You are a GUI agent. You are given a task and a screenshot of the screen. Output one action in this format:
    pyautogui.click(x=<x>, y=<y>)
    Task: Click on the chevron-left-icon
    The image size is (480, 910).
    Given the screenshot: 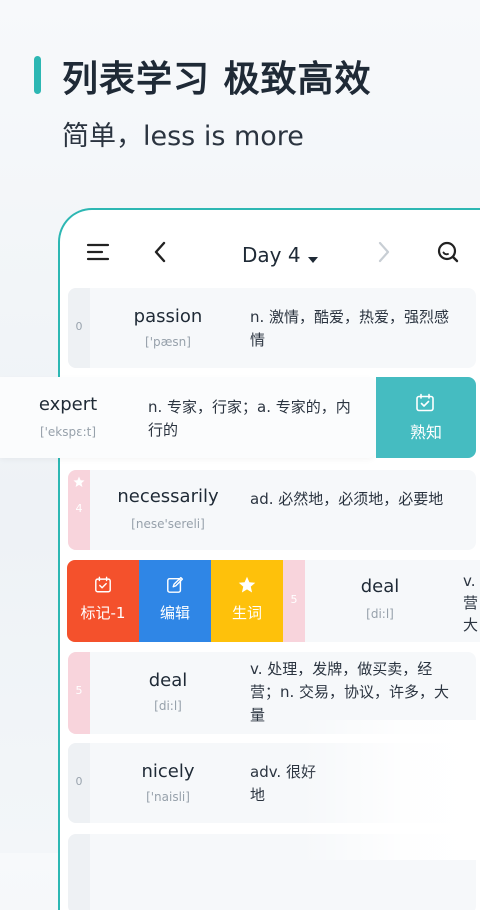 What is the action you would take?
    pyautogui.click(x=160, y=252)
    